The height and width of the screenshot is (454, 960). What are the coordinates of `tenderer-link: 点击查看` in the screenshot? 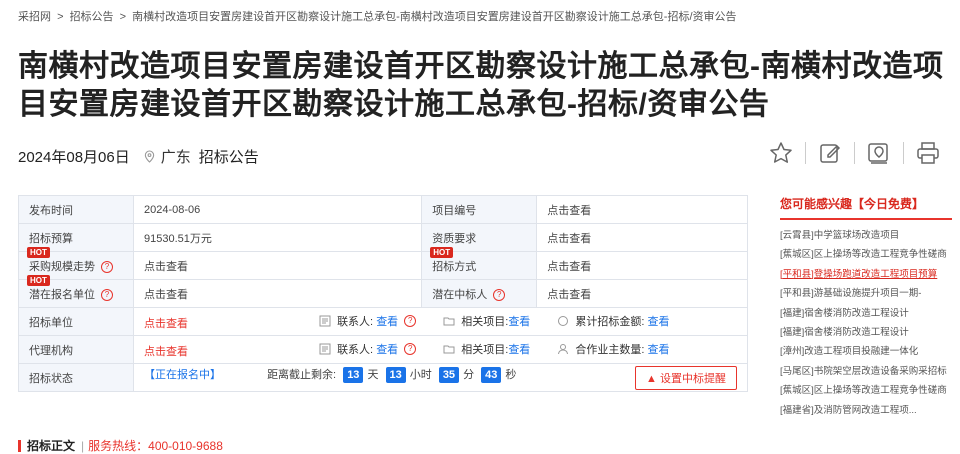 It's located at (230, 323).